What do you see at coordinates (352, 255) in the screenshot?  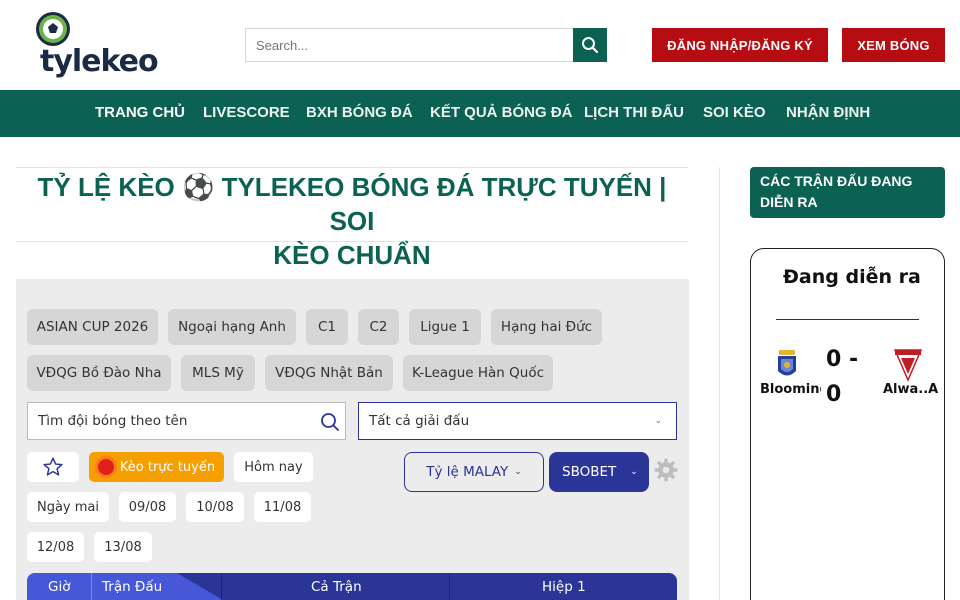 I see `page-title-line2: KÈO CHUẨN` at bounding box center [352, 255].